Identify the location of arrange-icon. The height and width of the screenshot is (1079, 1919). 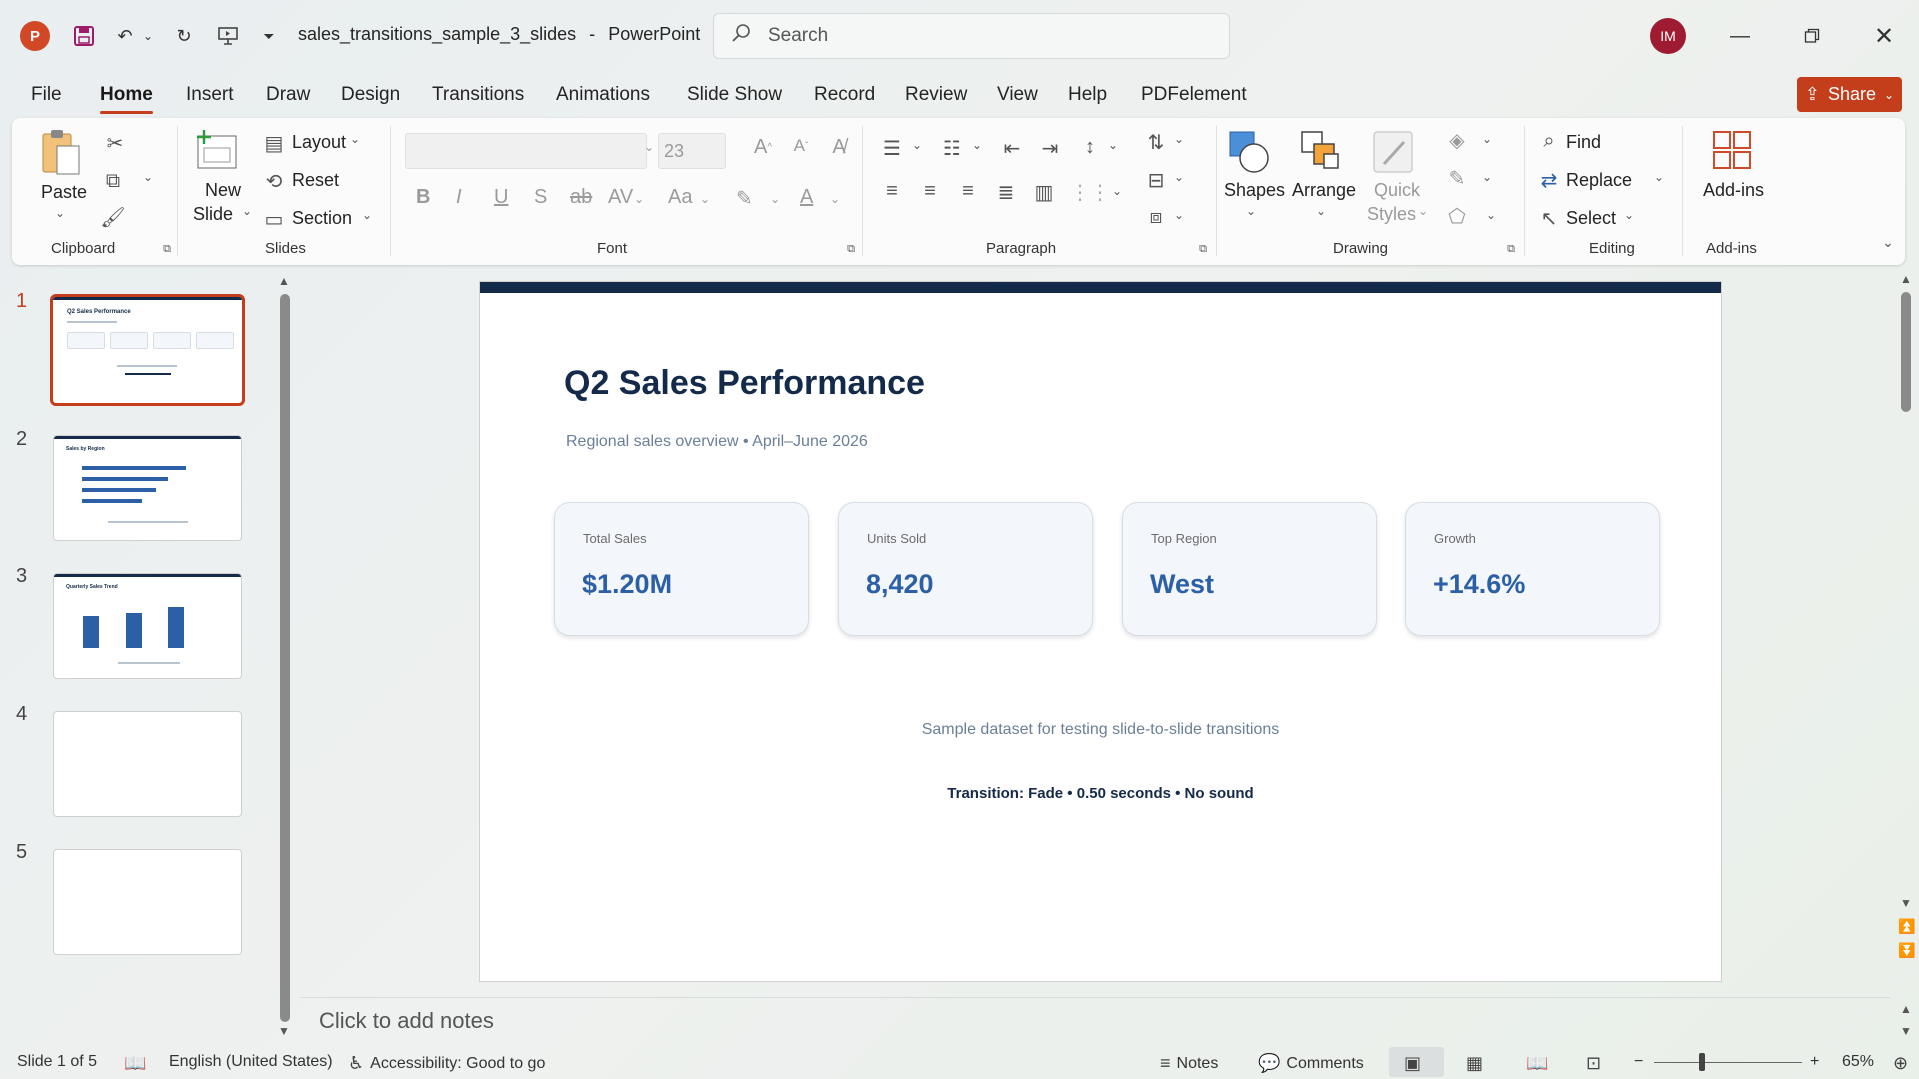
(1321, 152).